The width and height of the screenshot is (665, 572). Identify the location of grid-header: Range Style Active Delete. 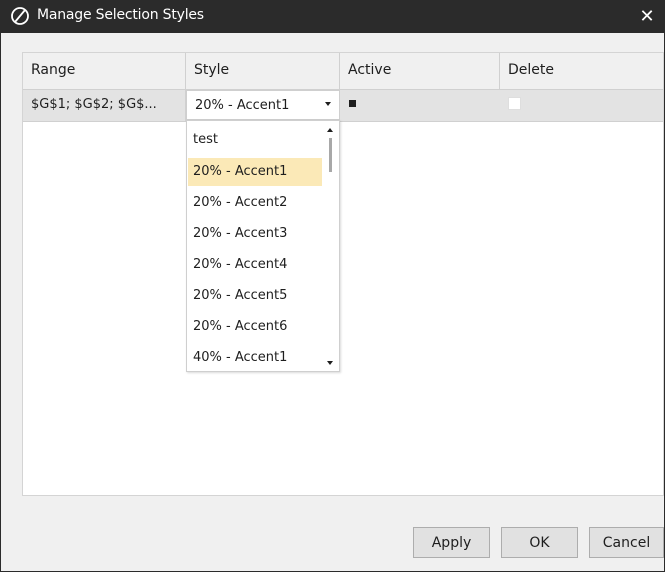
(343, 71).